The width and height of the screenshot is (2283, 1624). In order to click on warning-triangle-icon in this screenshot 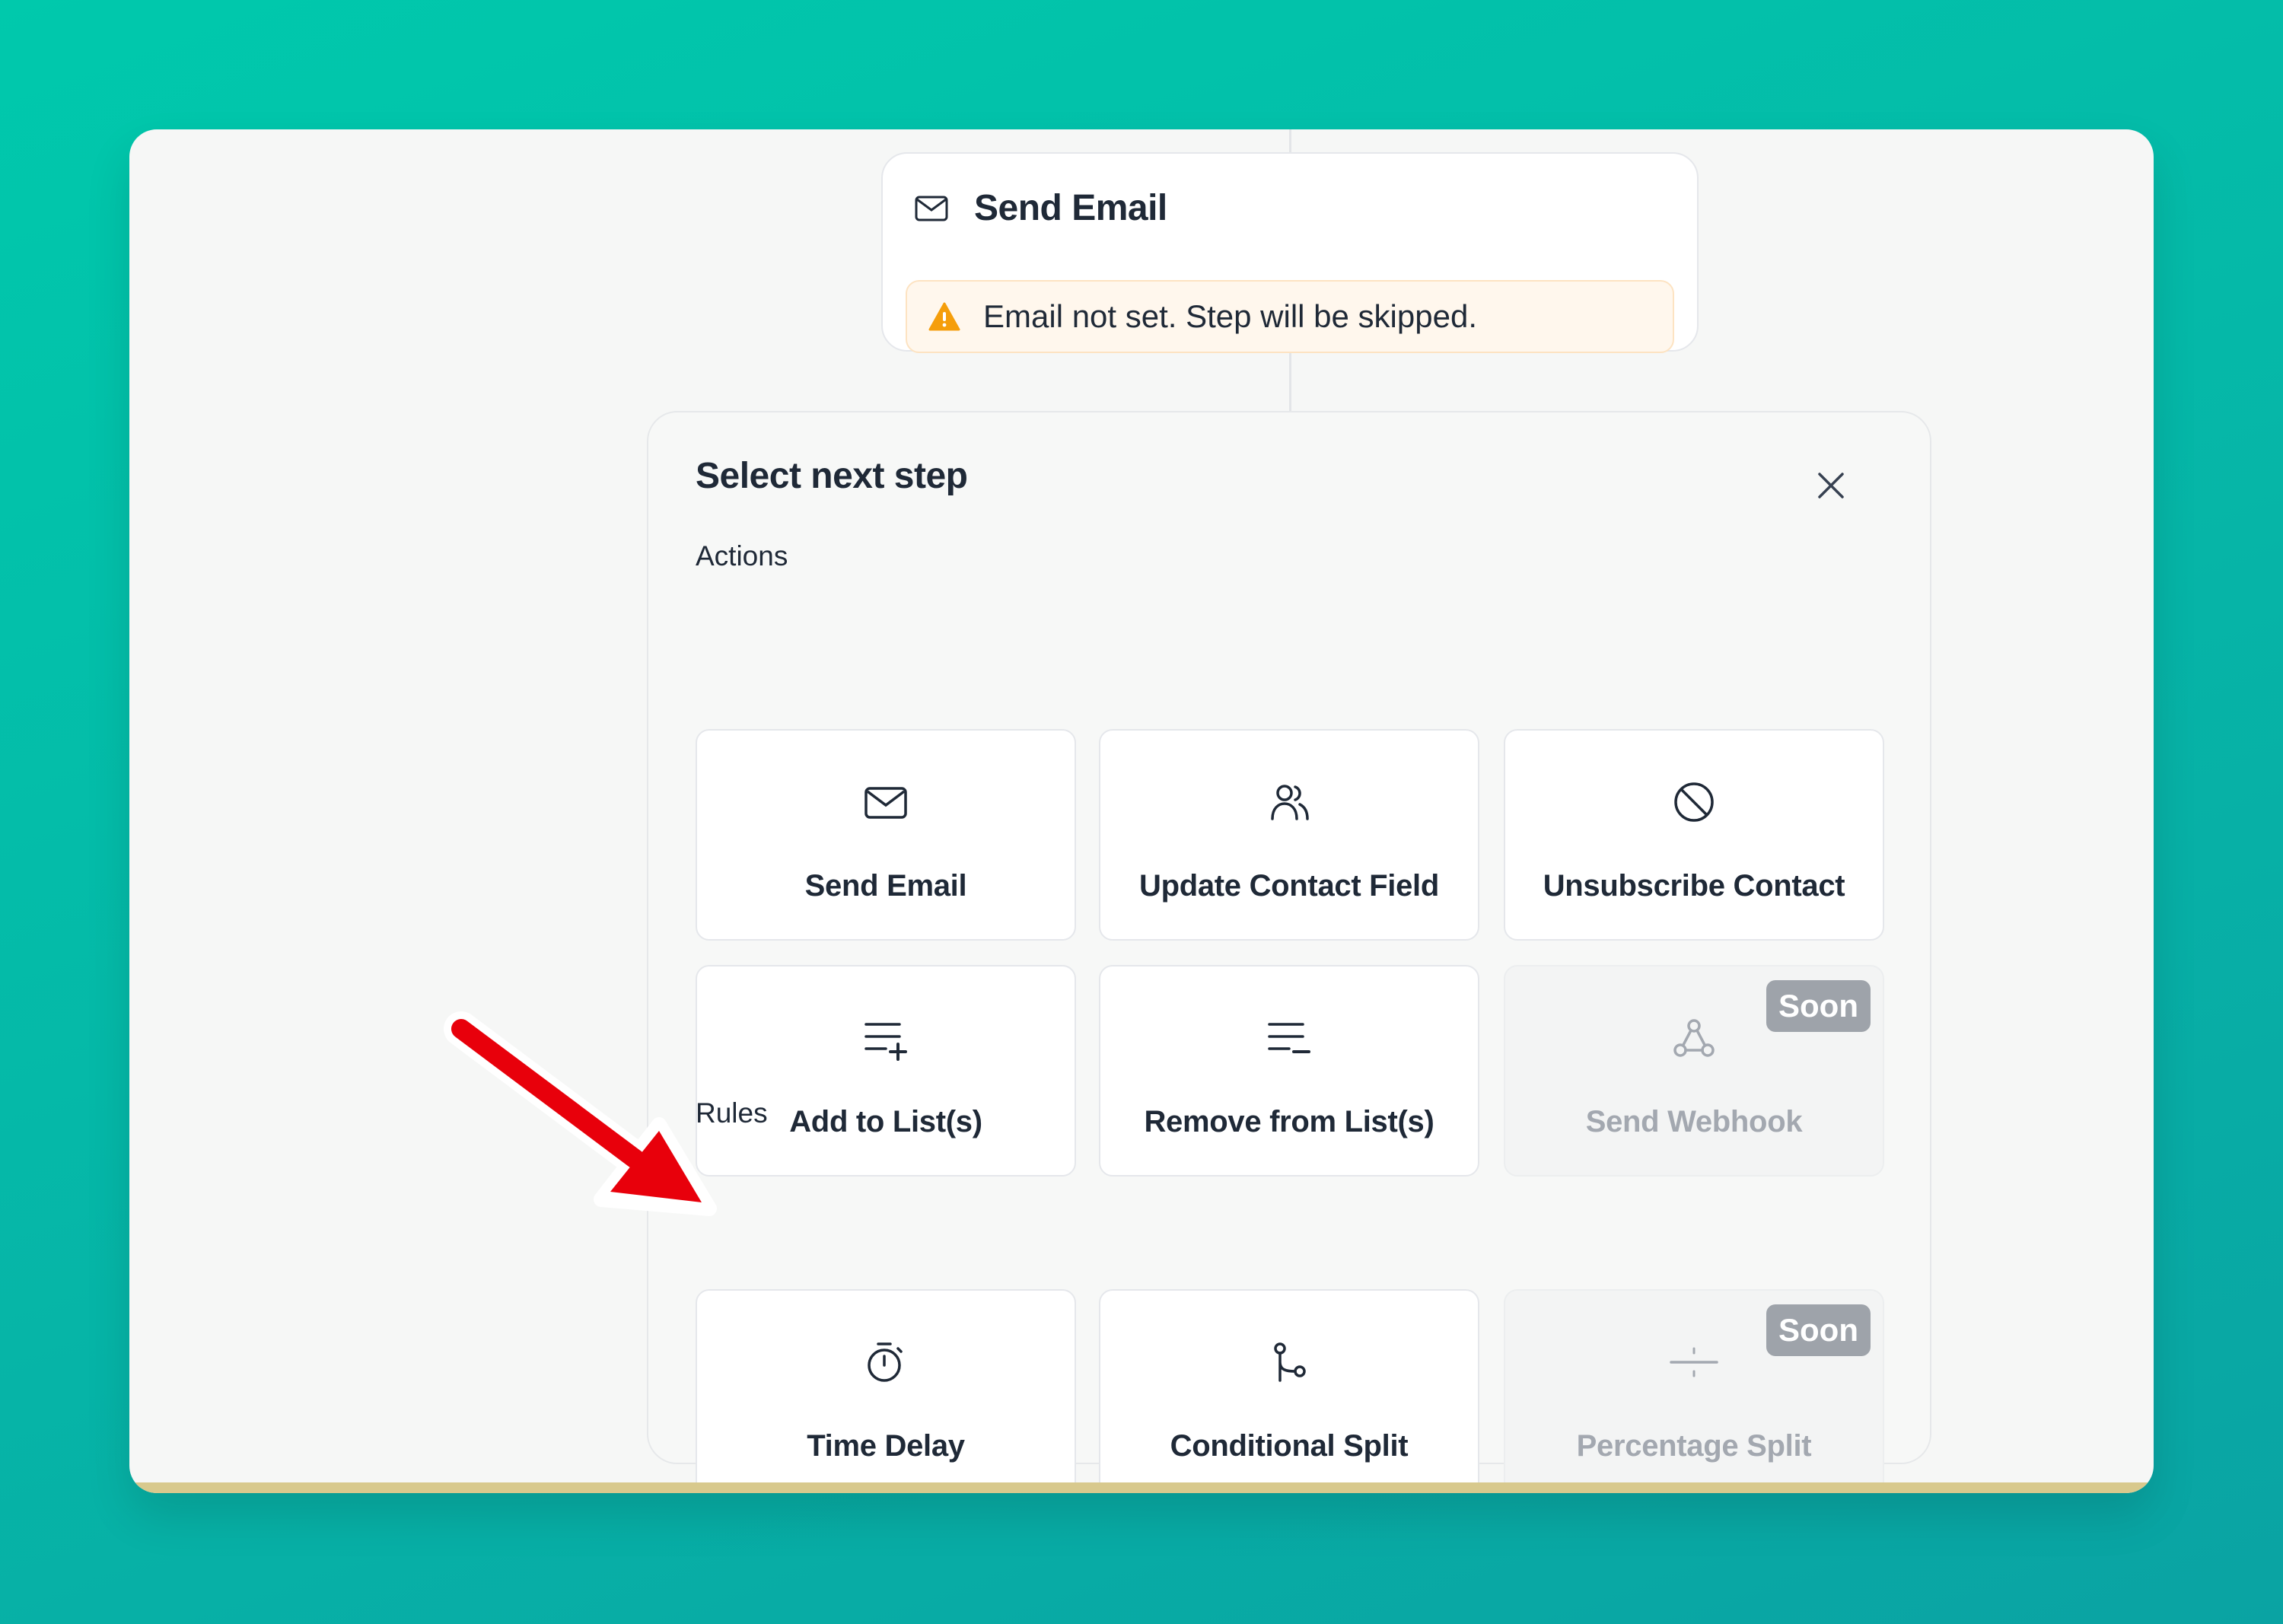, I will do `click(944, 316)`.